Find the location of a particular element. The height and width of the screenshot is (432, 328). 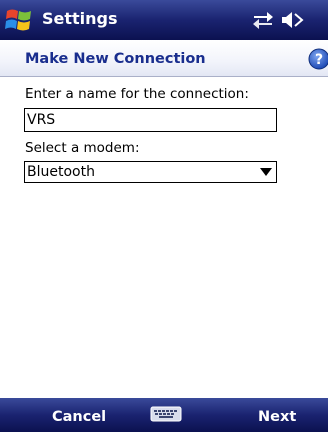

page-title: Make New Connection is located at coordinates (115, 59).